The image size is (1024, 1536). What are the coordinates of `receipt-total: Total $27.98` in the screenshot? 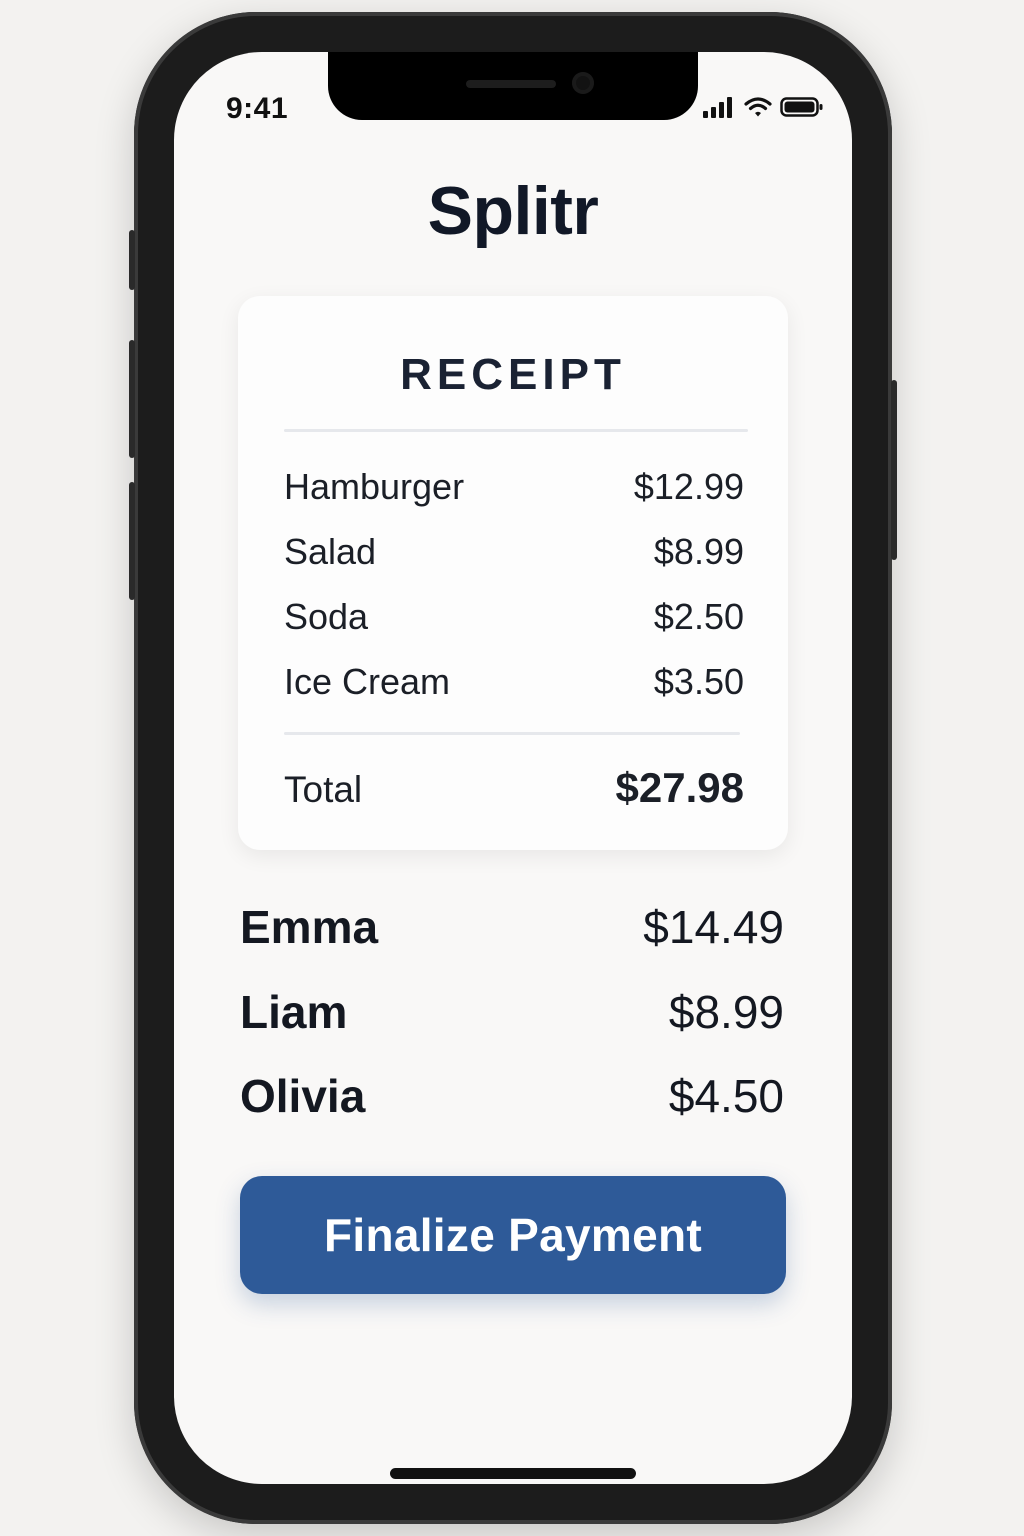 It's located at (514, 788).